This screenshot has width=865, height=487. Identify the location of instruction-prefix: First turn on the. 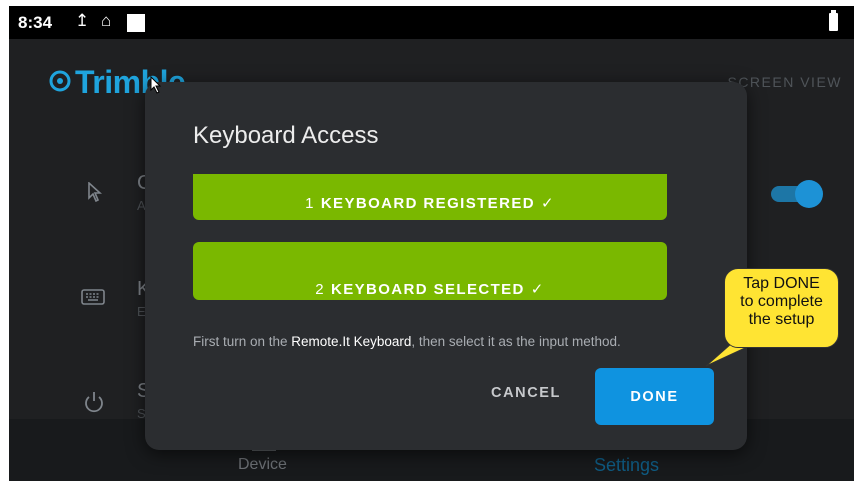
(242, 341).